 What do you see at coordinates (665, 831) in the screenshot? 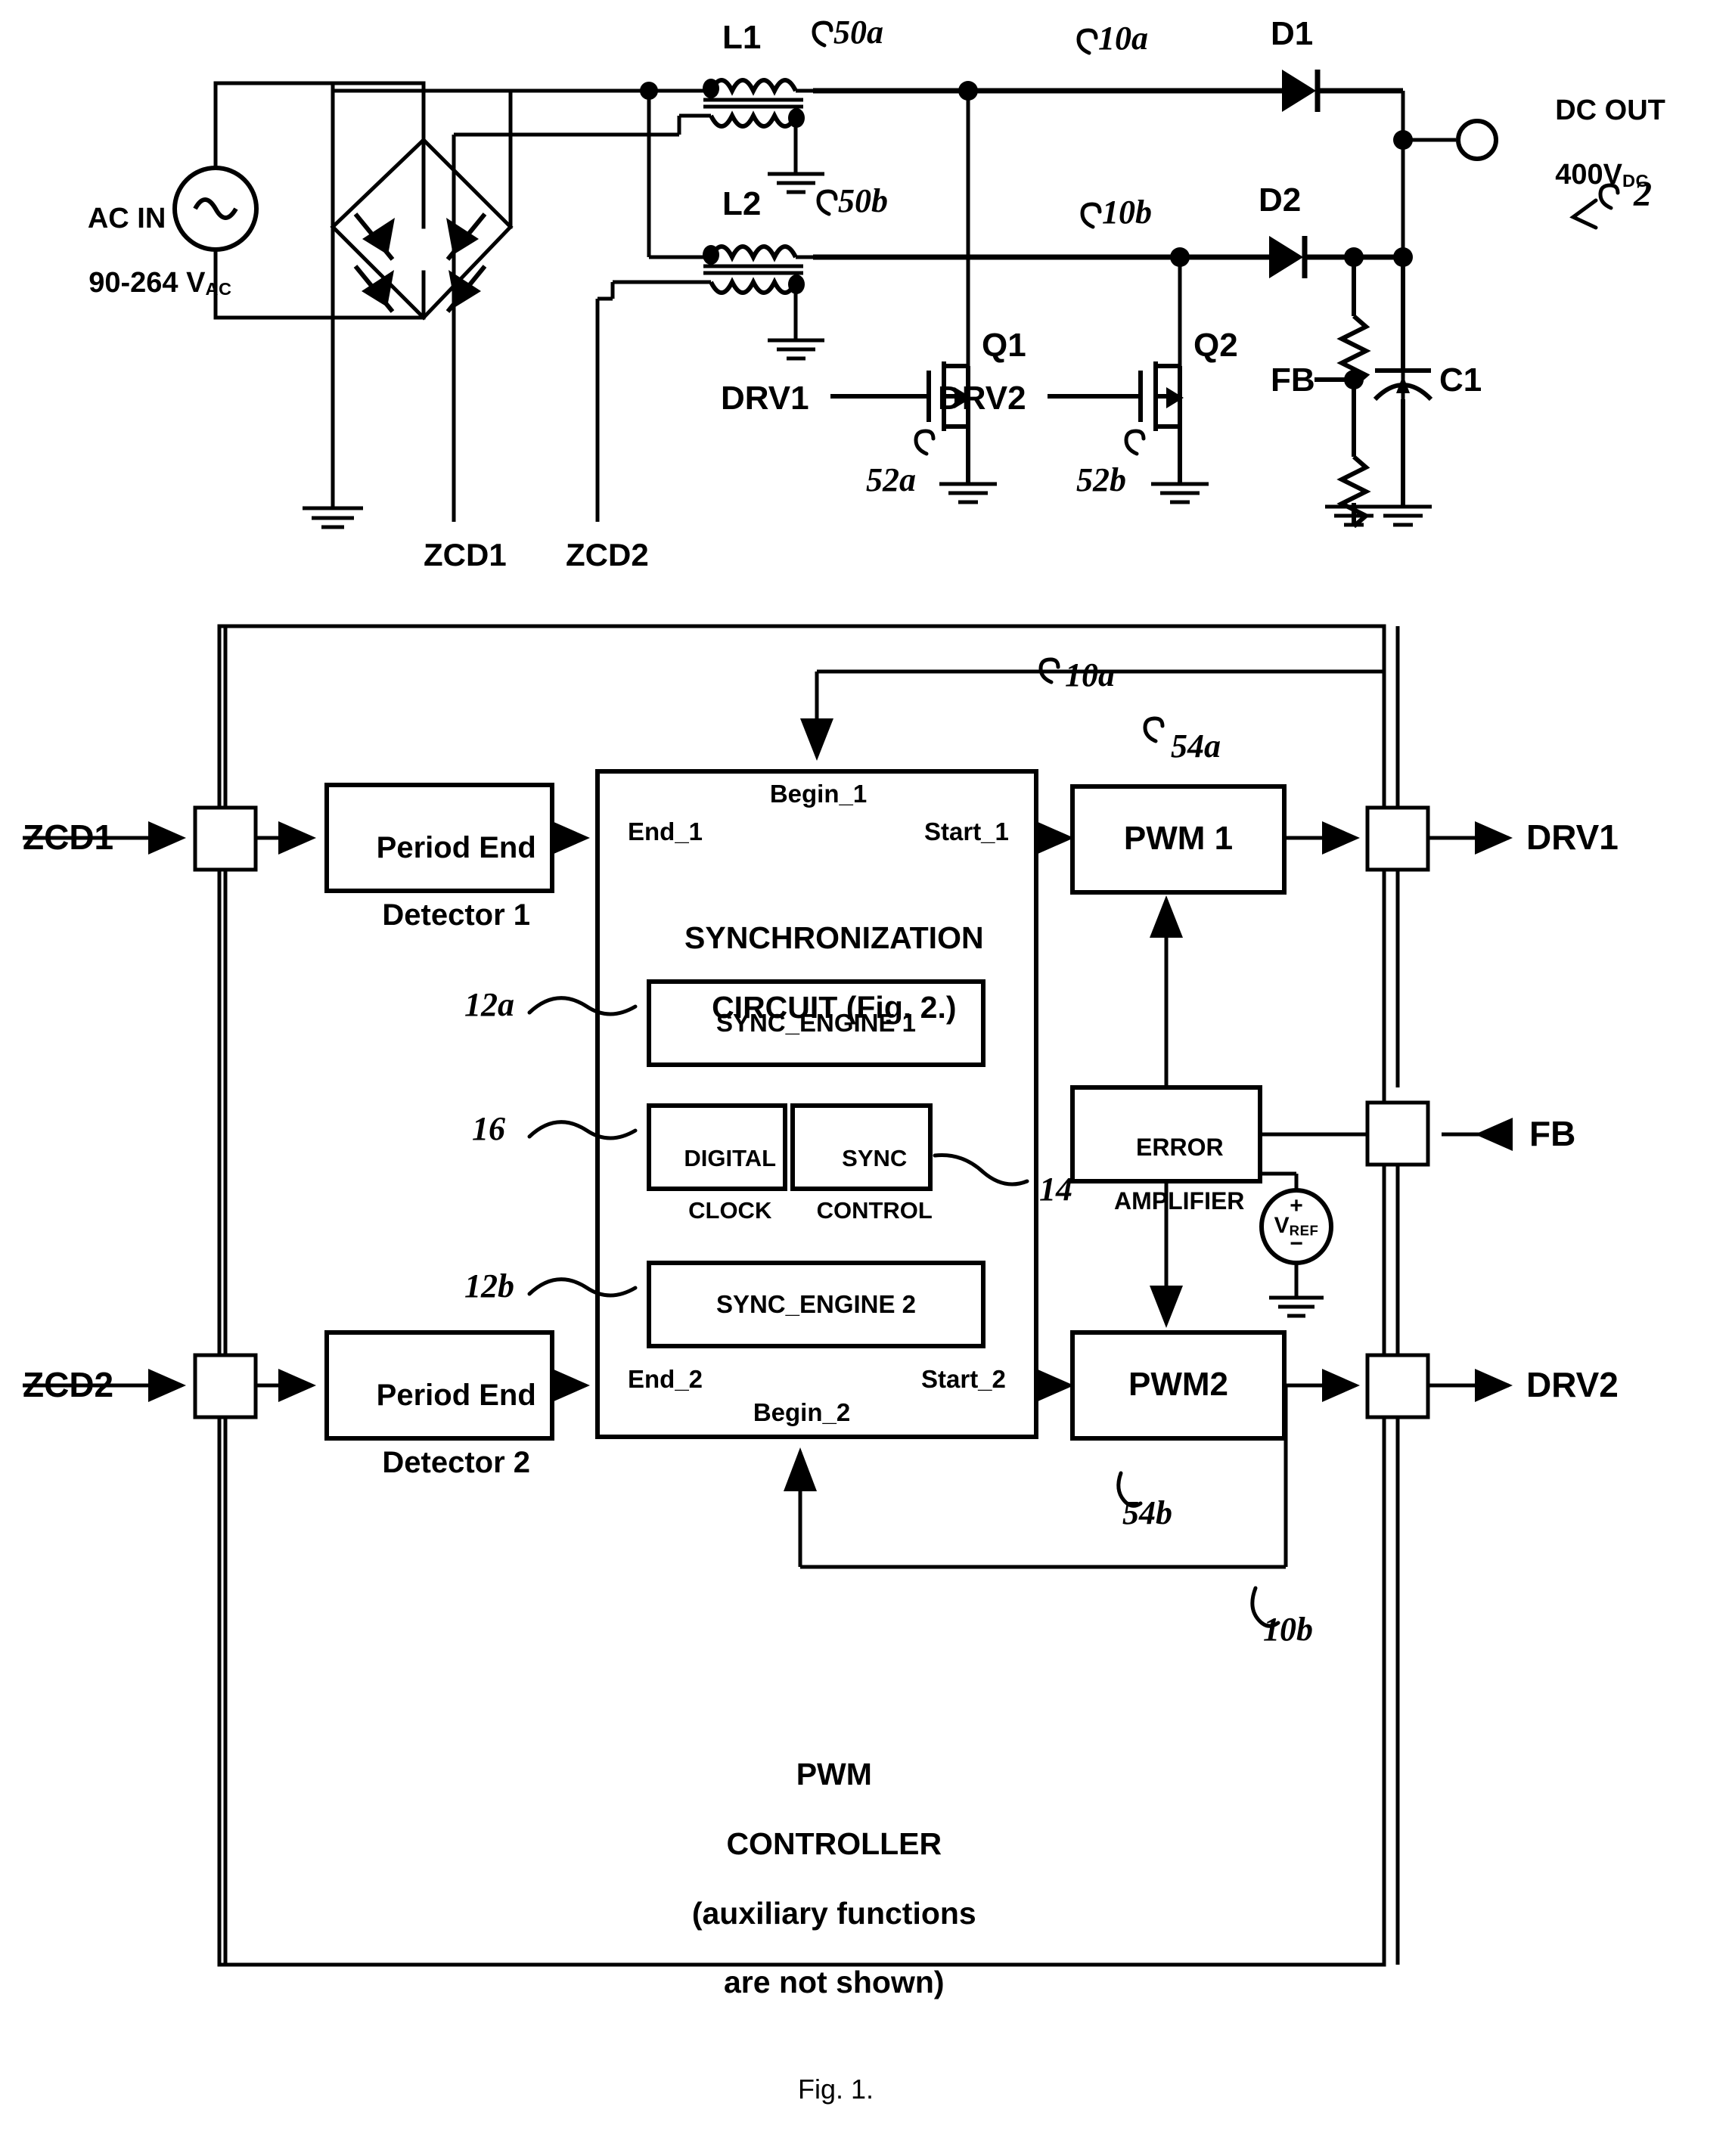
I see `port-end-1: End_1` at bounding box center [665, 831].